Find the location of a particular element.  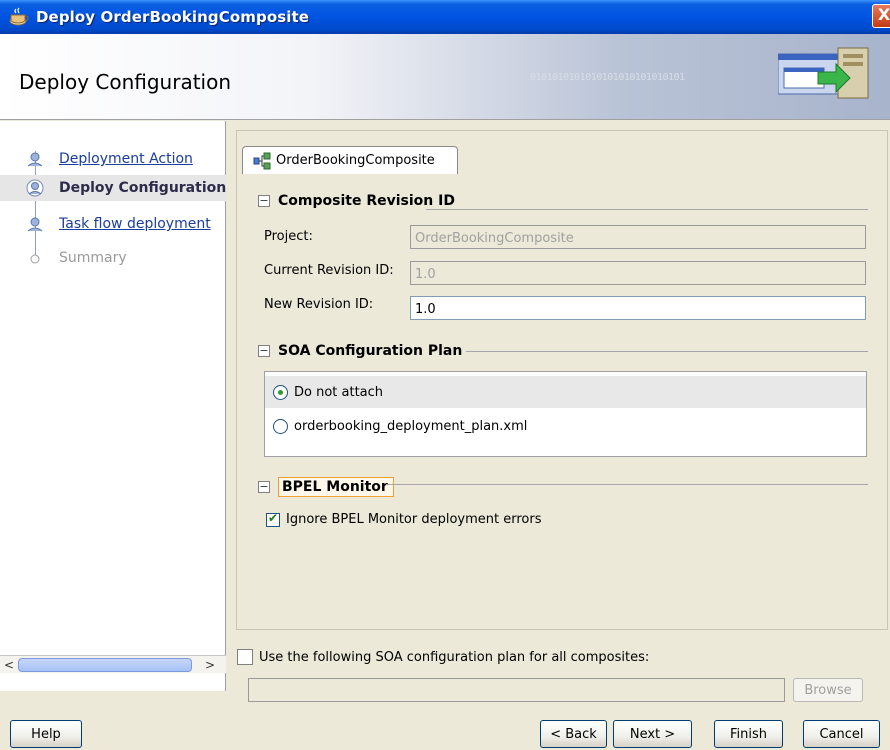

back-button: < Back is located at coordinates (573, 734).